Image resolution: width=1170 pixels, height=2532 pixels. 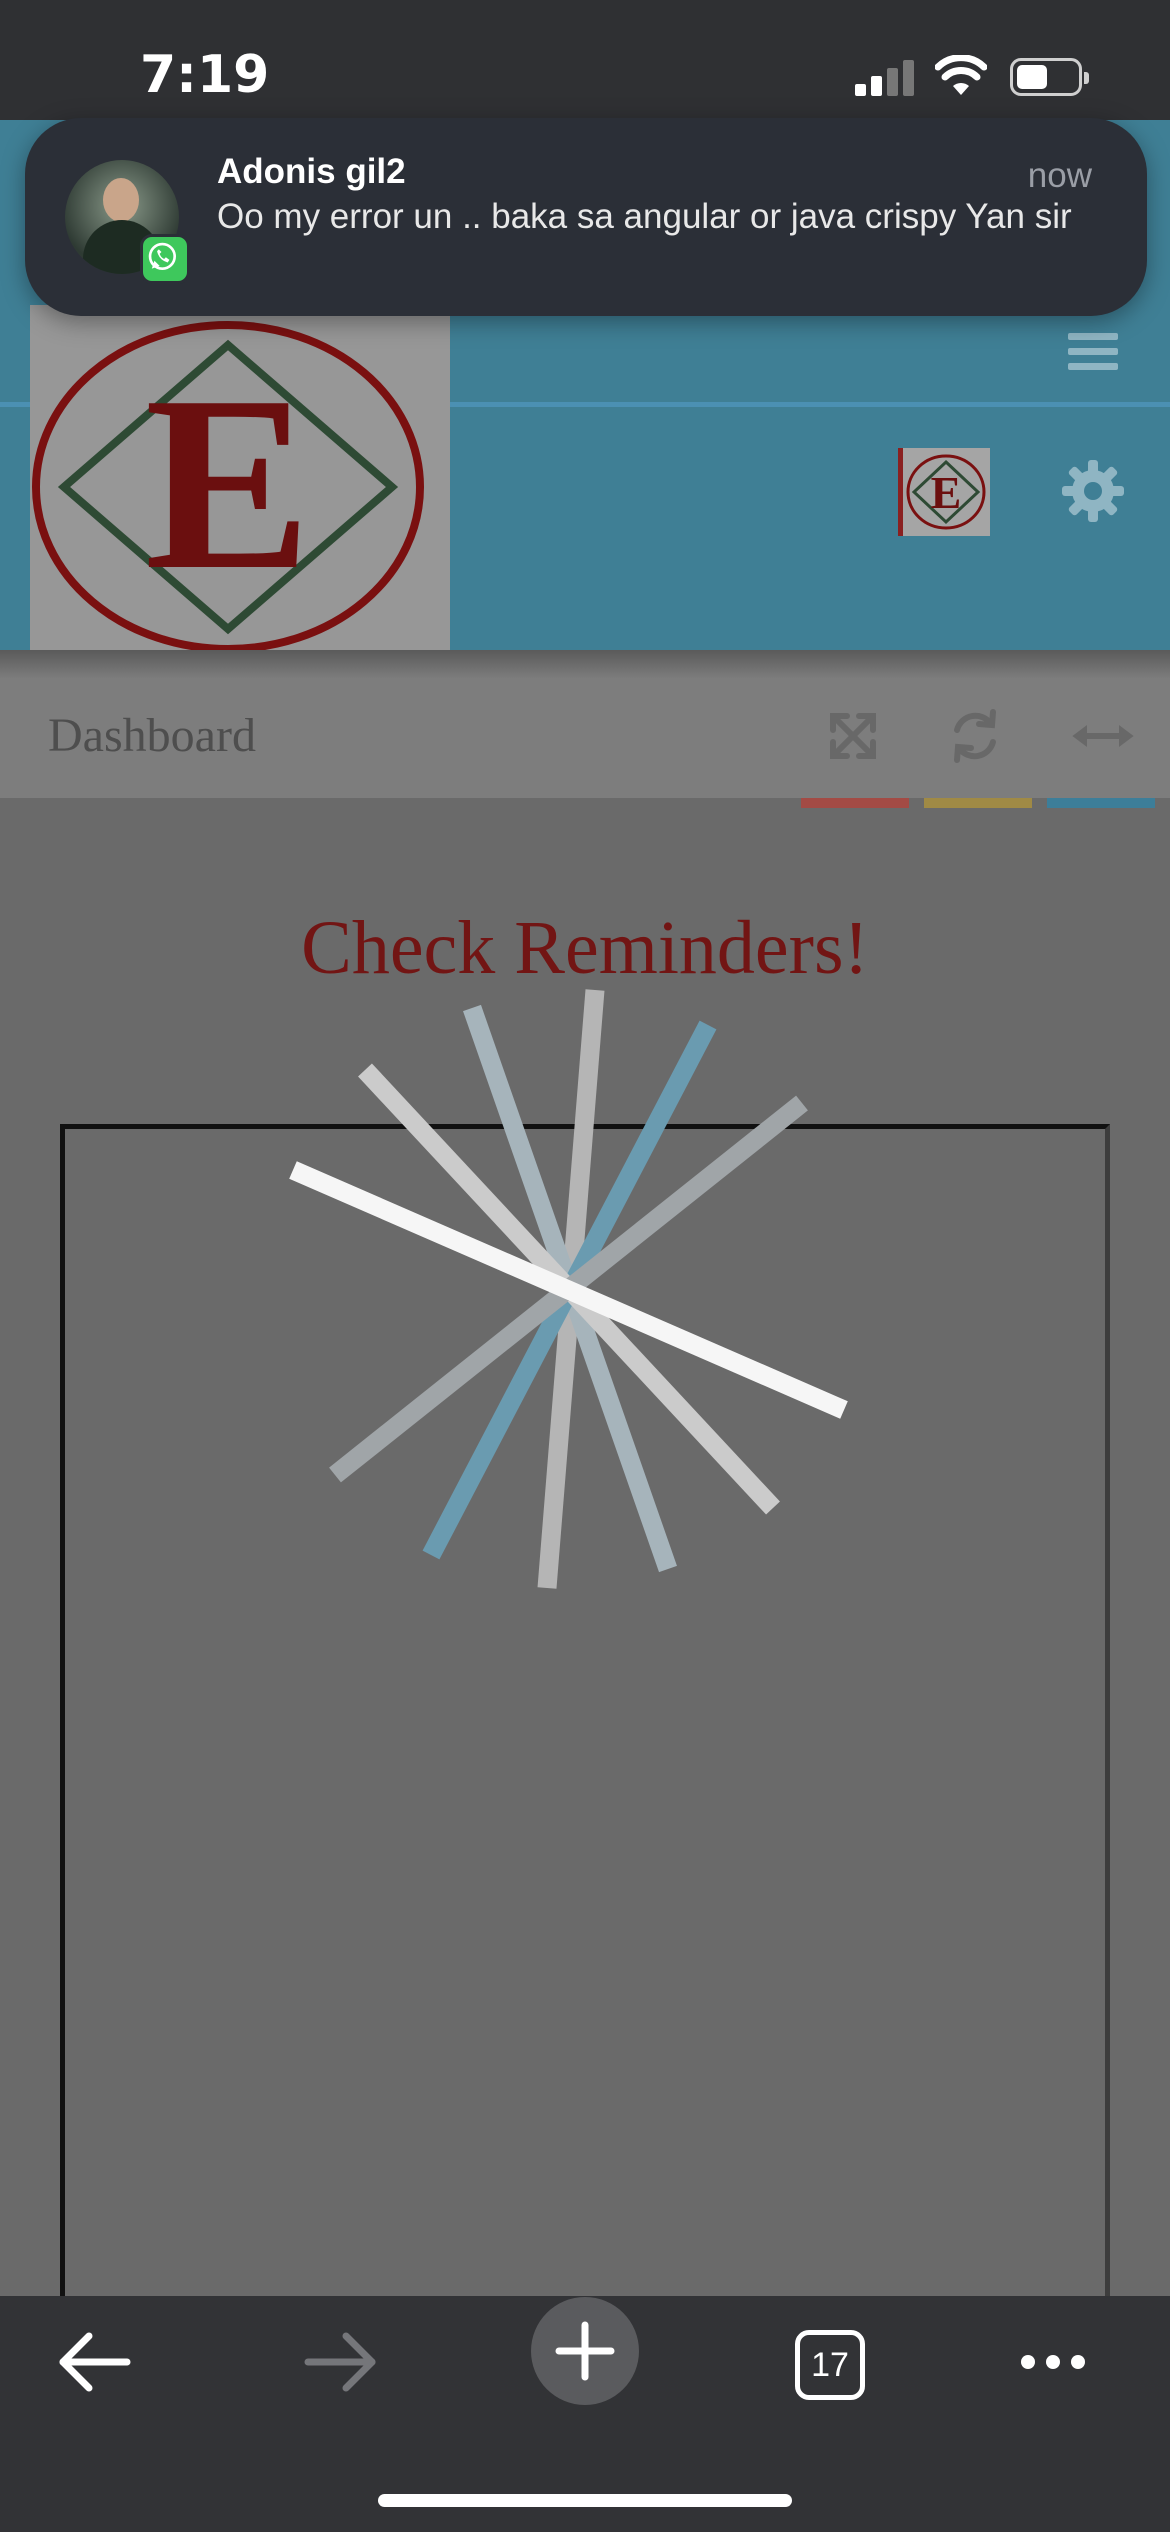 I want to click on resize-horizontal-icon, so click(x=1103, y=735).